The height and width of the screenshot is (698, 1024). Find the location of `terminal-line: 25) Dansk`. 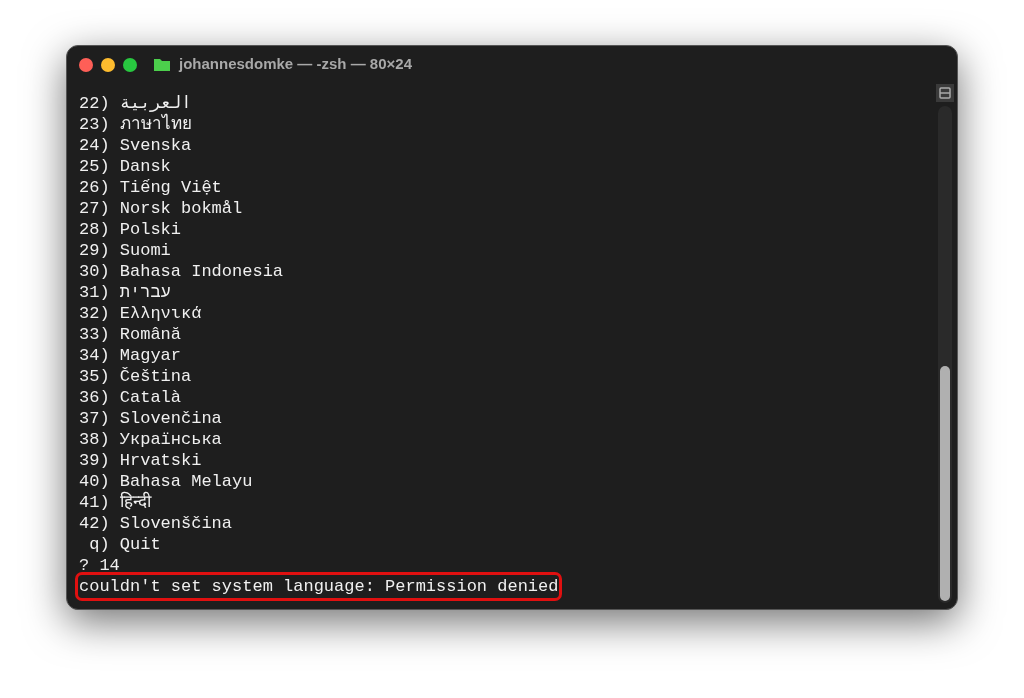

terminal-line: 25) Dansk is located at coordinates (125, 166).